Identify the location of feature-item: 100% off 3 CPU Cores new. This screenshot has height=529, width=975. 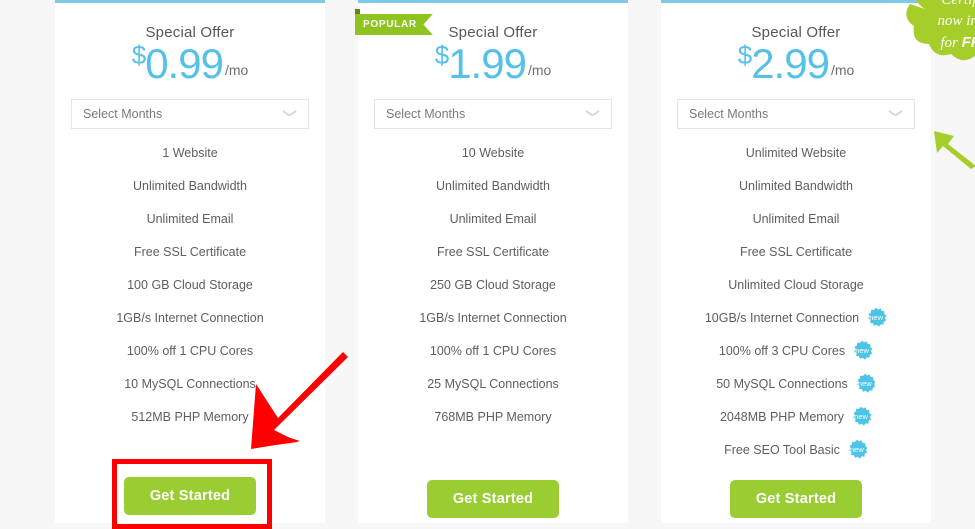
(796, 351).